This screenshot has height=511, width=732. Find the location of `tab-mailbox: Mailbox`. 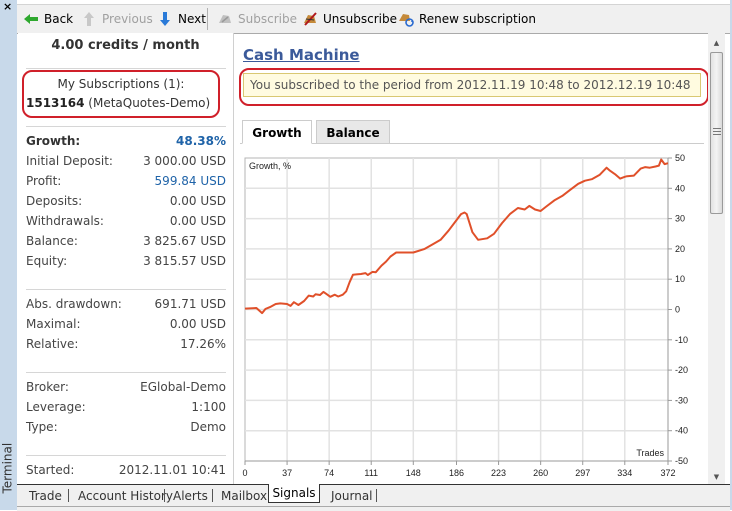

tab-mailbox: Mailbox is located at coordinates (244, 496).